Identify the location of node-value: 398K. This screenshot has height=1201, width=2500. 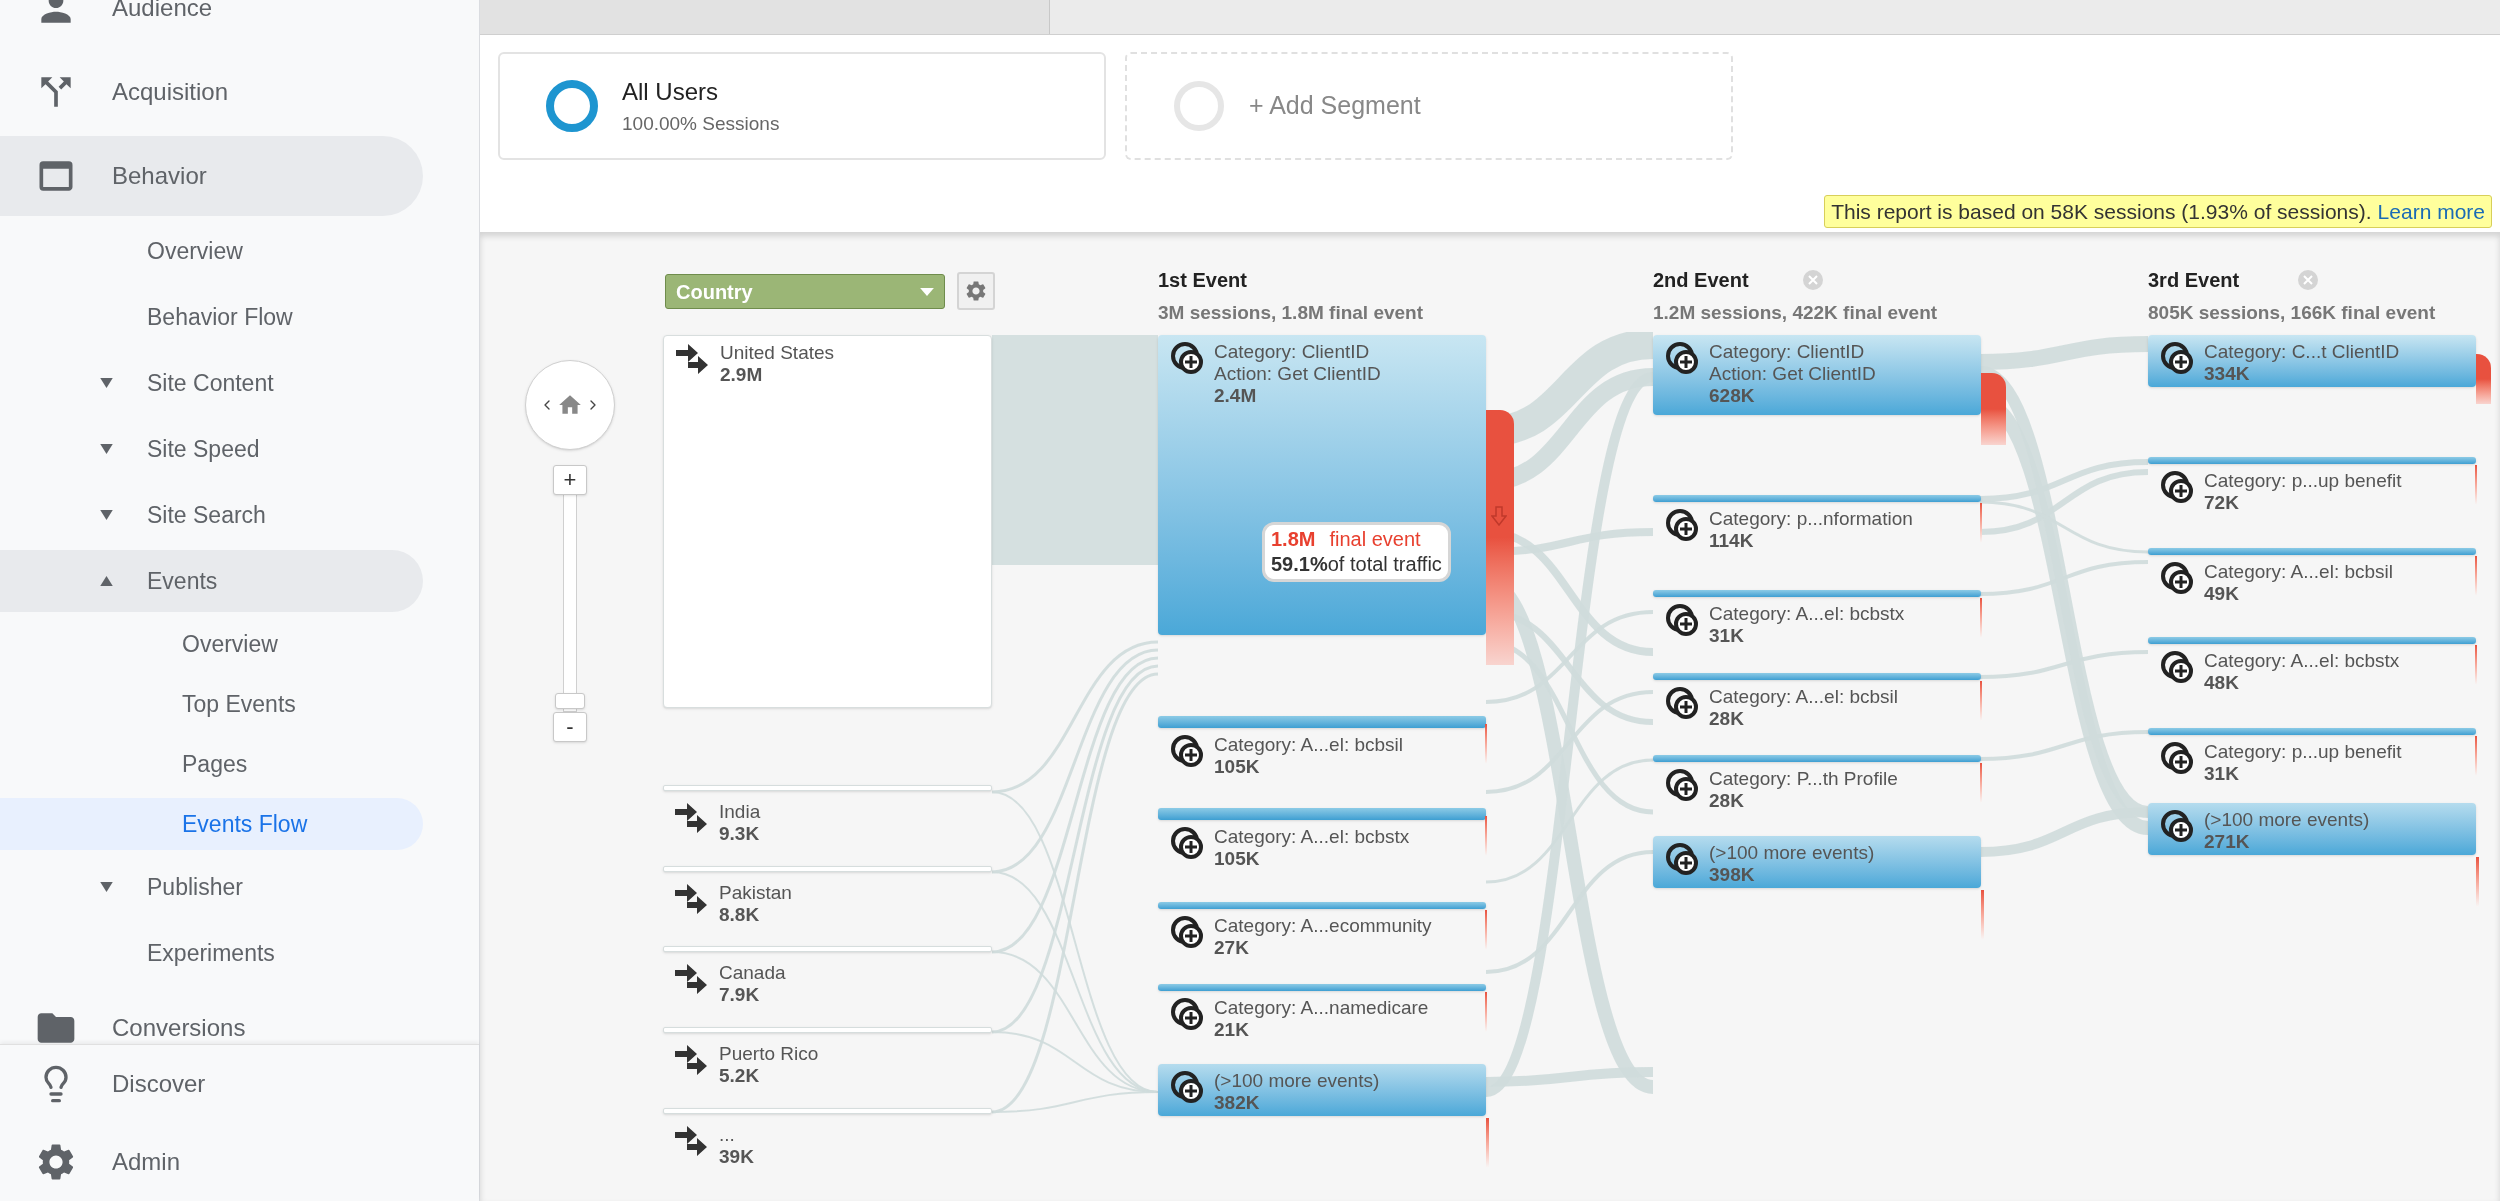
(1732, 875).